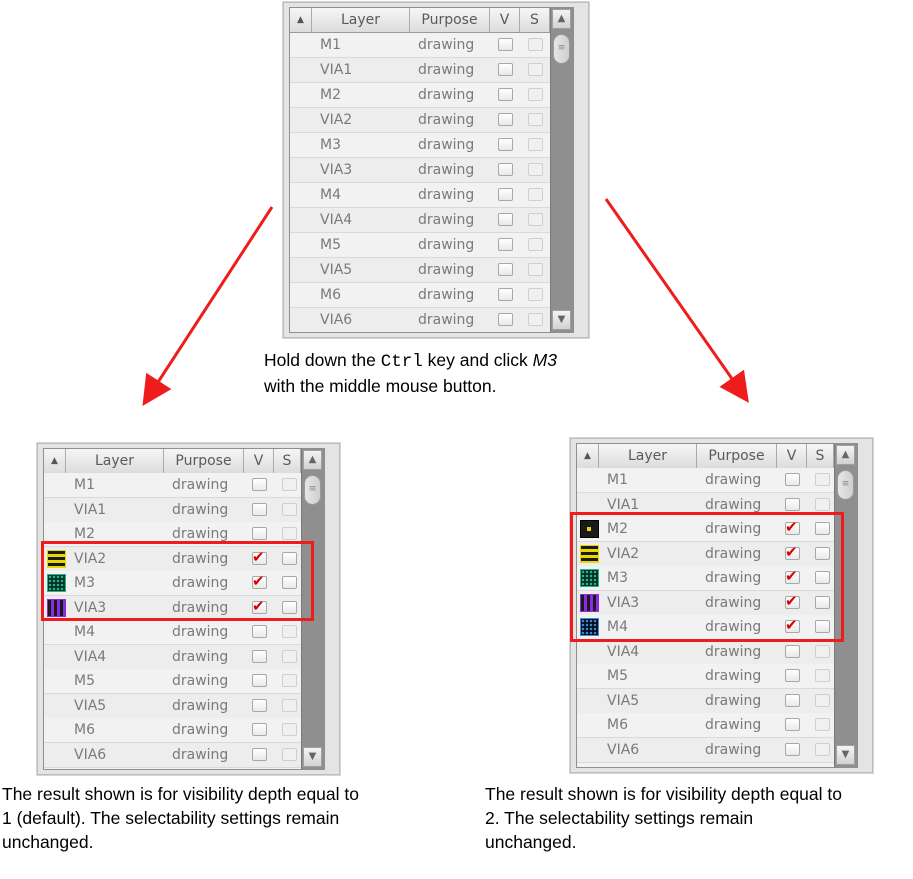 The image size is (913, 879). I want to click on vertical-scrollbar: ▲ ≡ ▼, so click(561, 170).